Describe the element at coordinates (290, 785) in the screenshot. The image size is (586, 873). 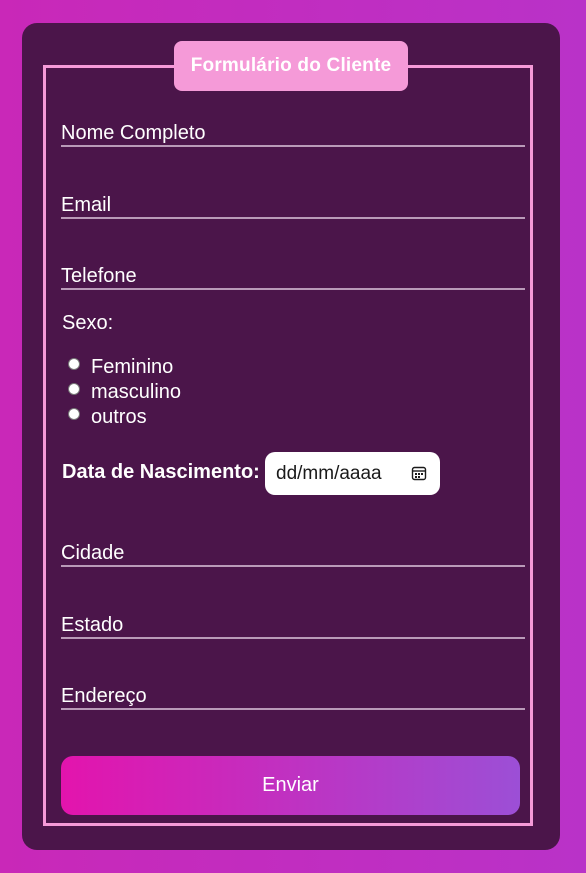
I see `enviar-button: Enviar` at that location.